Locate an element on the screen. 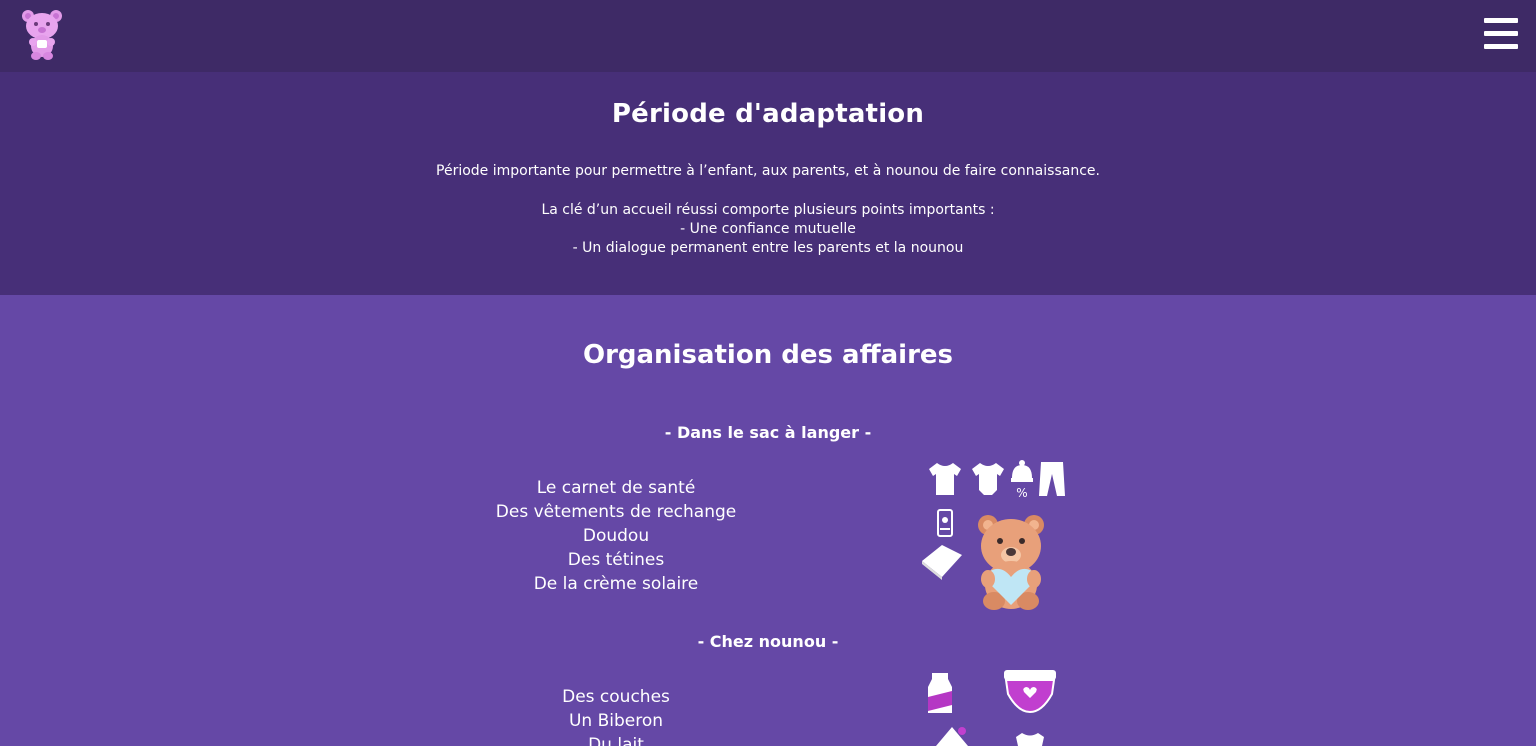 The width and height of the screenshot is (1536, 746). list-item: Des couches is located at coordinates (616, 697).